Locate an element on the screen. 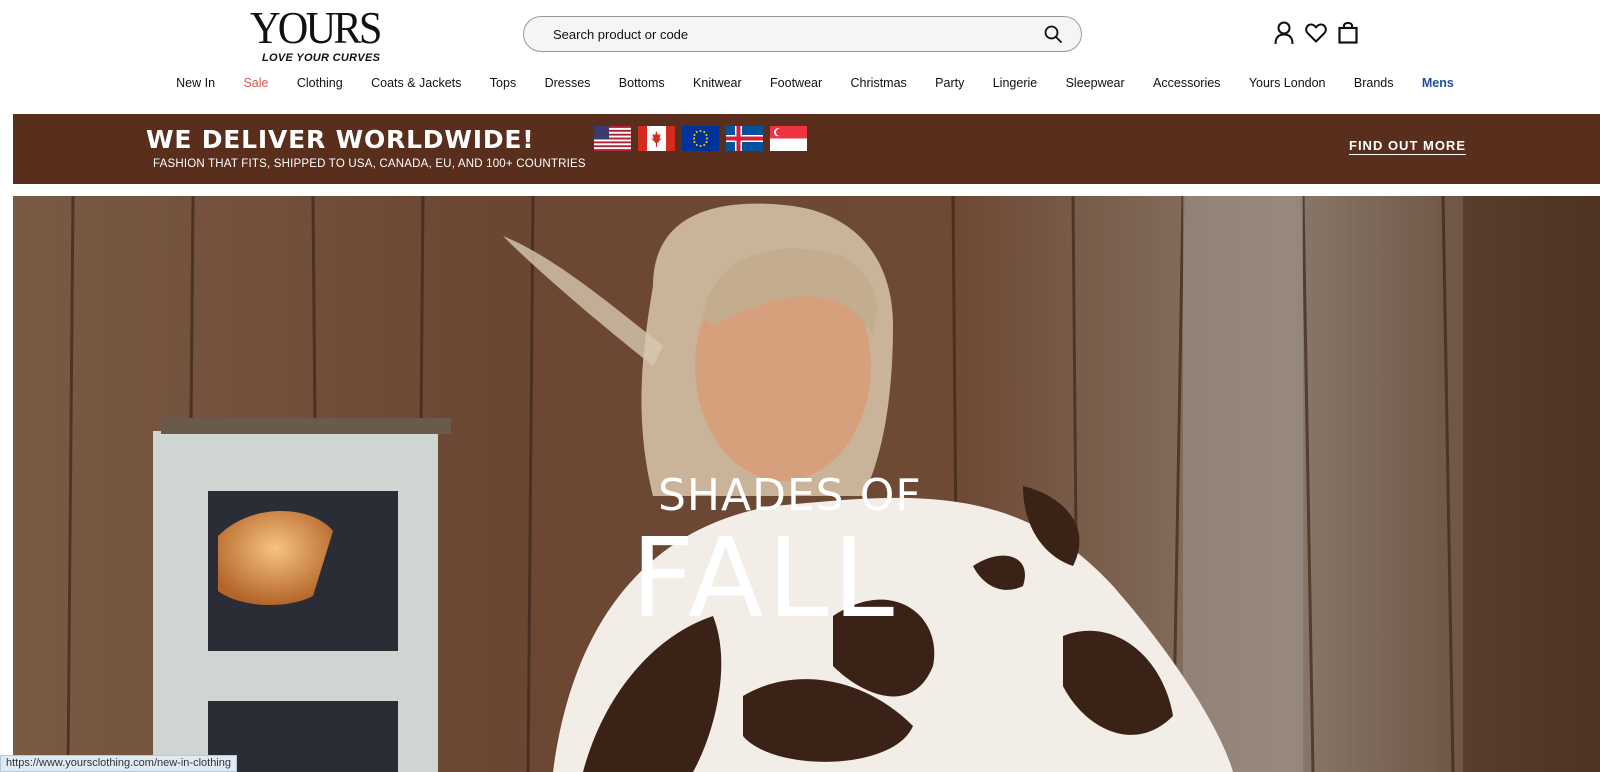  account-icon is located at coordinates (1284, 33).